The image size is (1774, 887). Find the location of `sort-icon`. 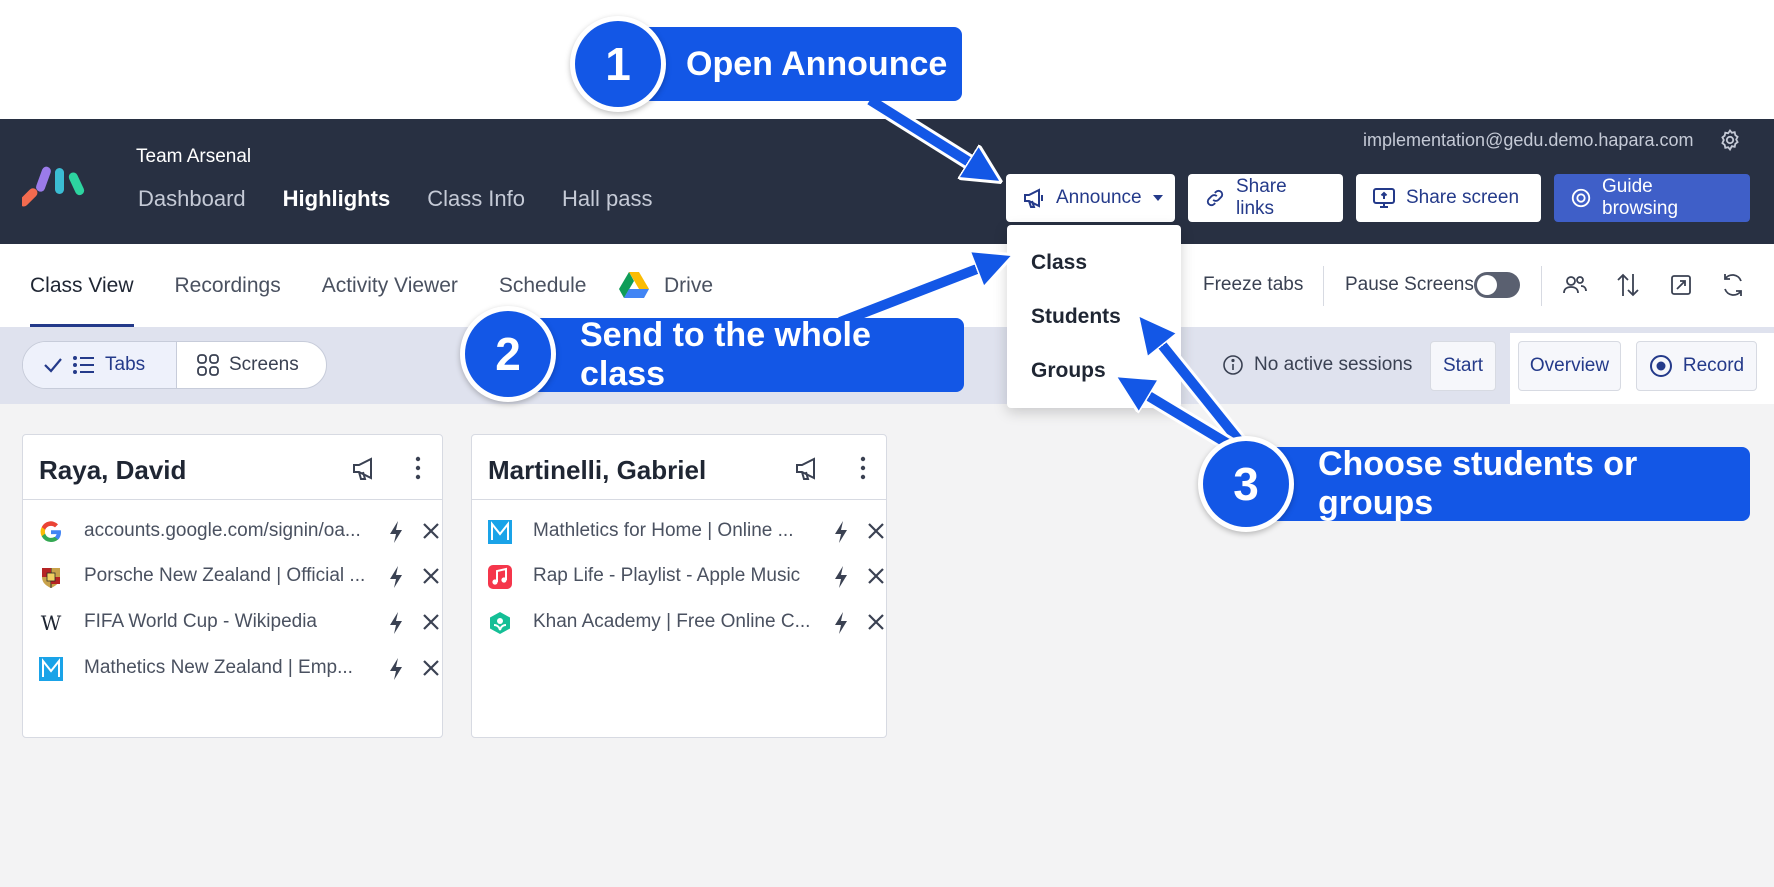

sort-icon is located at coordinates (1628, 285).